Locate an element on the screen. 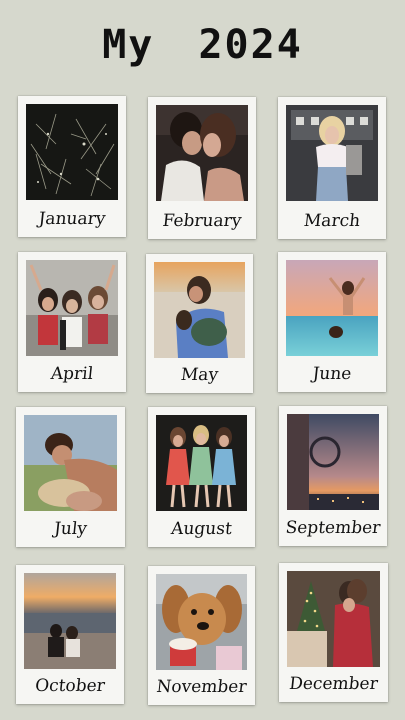 The width and height of the screenshot is (405, 720). polaroid-may: May is located at coordinates (199, 323).